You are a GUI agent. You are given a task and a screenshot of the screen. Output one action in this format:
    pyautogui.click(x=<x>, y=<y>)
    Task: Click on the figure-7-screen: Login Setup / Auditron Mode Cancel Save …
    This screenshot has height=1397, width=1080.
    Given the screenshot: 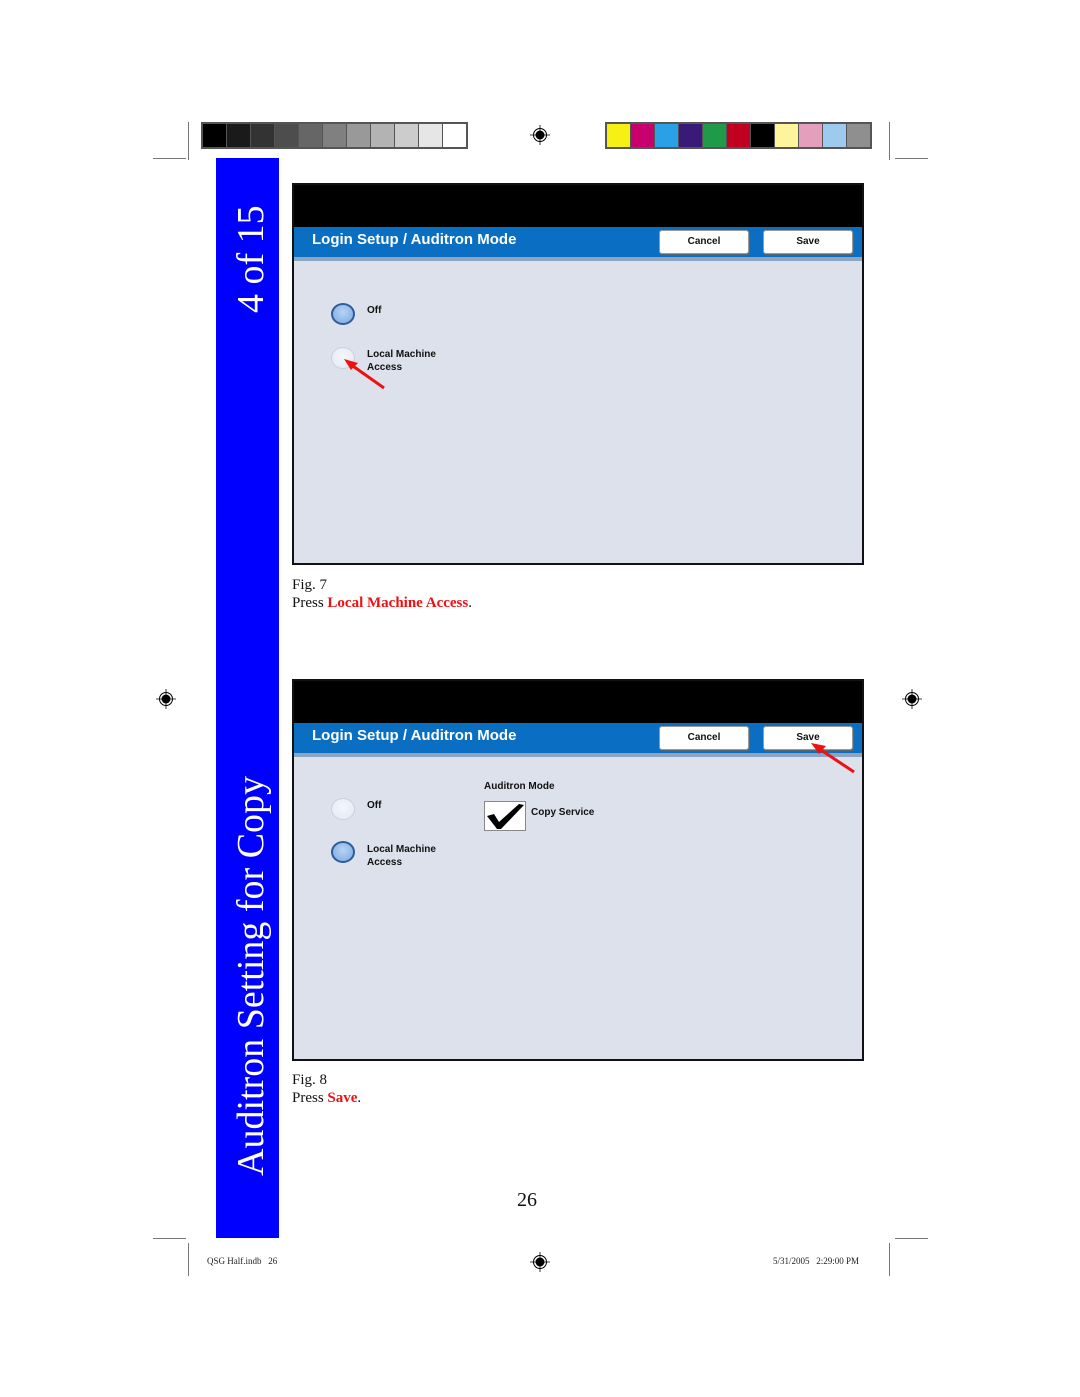 What is the action you would take?
    pyautogui.click(x=578, y=374)
    